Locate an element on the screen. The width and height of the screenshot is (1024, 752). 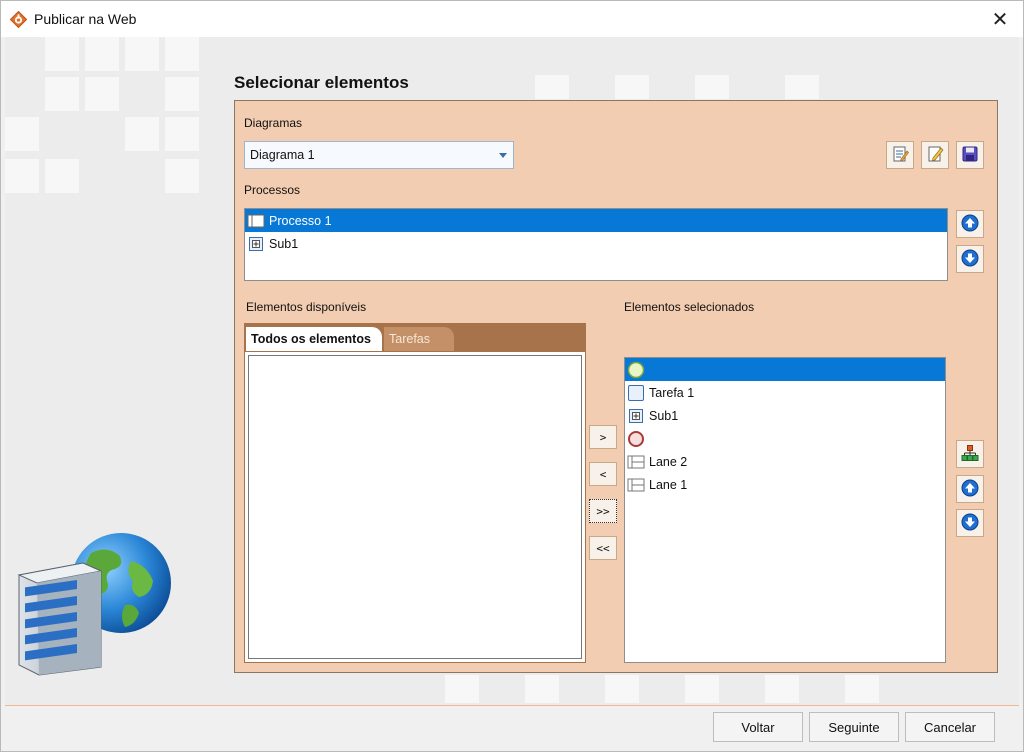
remove-all-button: << is located at coordinates (603, 548).